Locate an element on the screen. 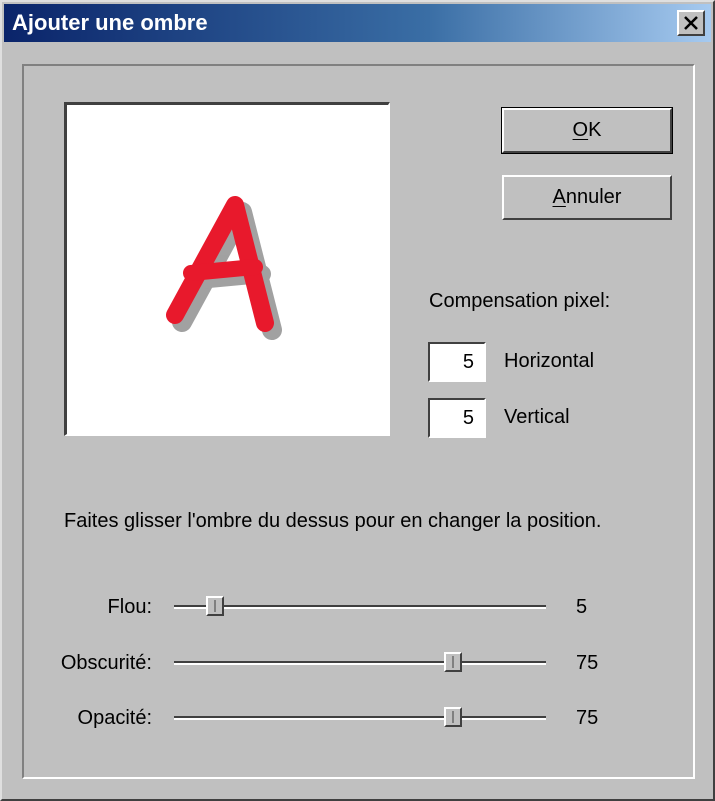  ok-button: OK is located at coordinates (587, 130).